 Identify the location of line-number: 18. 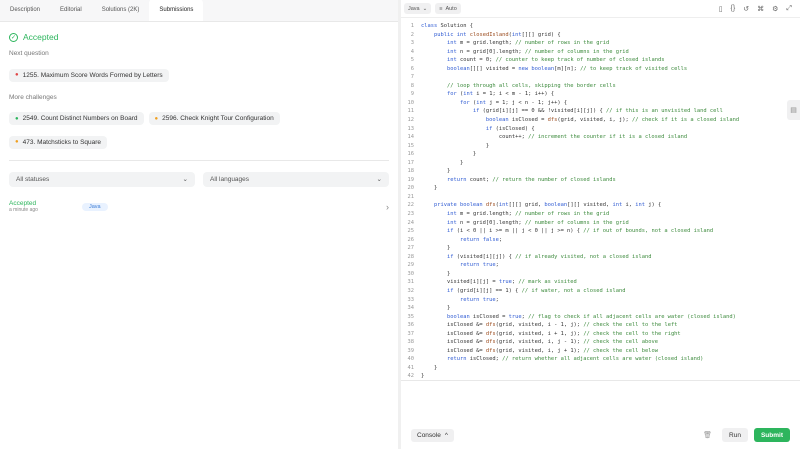
(411, 171).